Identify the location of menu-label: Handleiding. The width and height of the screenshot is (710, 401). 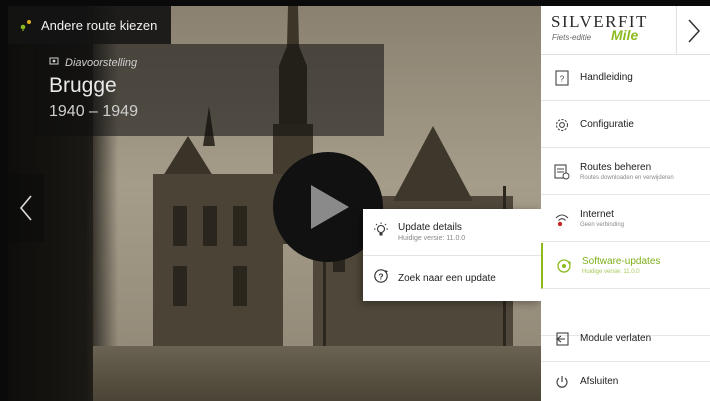
(606, 77).